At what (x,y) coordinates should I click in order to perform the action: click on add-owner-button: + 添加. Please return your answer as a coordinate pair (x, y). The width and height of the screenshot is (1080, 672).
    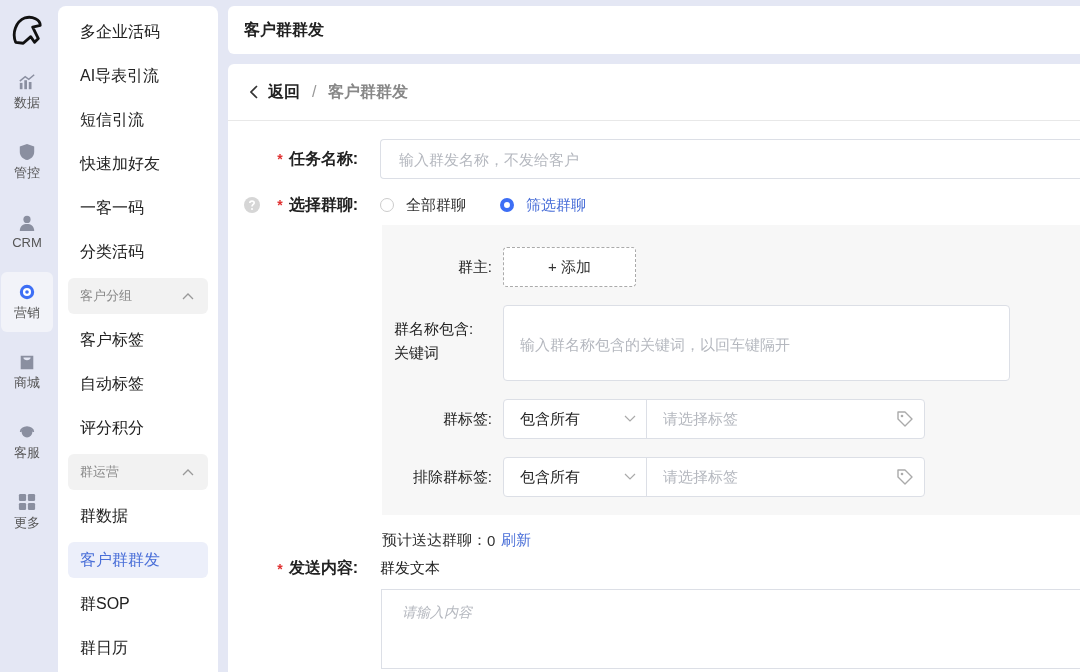
    Looking at the image, I should click on (569, 267).